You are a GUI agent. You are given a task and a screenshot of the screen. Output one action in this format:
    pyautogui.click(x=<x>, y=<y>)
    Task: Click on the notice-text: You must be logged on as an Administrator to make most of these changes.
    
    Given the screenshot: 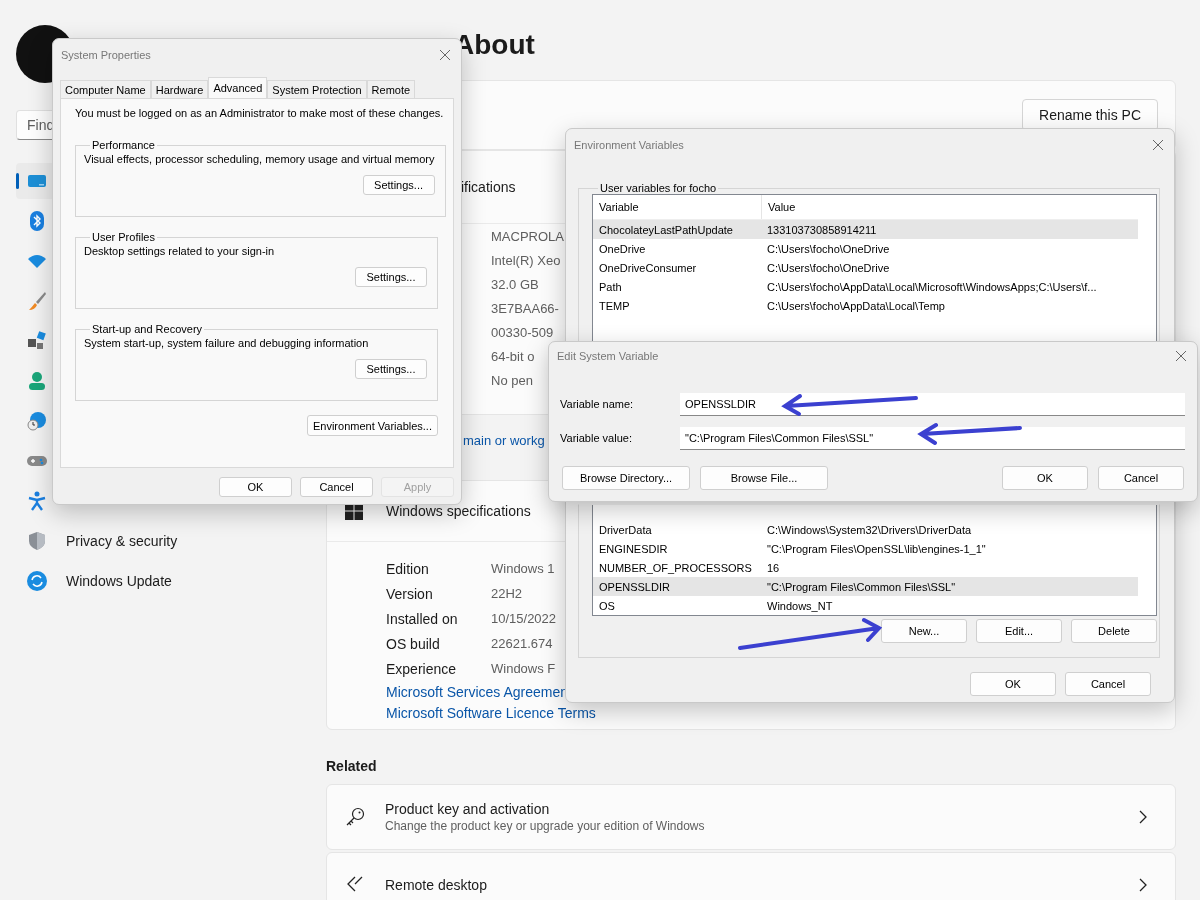 What is the action you would take?
    pyautogui.click(x=259, y=113)
    